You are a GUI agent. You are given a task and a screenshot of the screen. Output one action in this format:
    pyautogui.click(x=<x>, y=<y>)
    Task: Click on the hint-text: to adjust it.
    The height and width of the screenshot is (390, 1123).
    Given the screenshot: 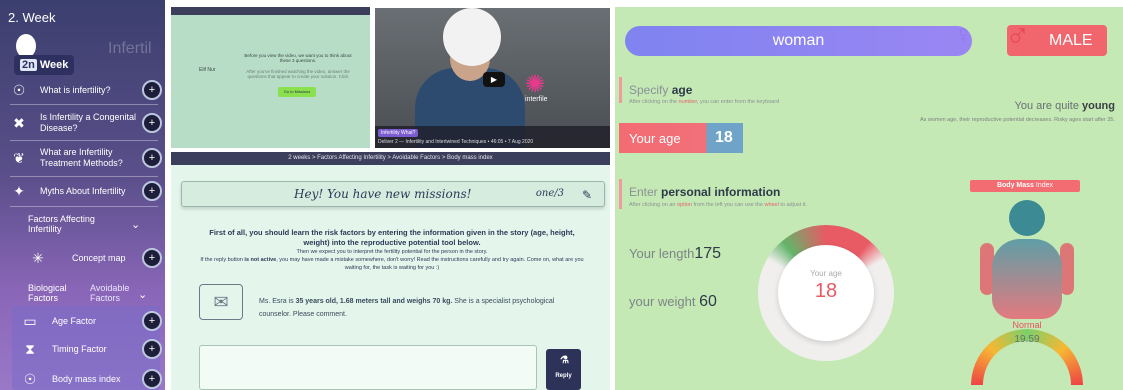 What is the action you would take?
    pyautogui.click(x=792, y=205)
    